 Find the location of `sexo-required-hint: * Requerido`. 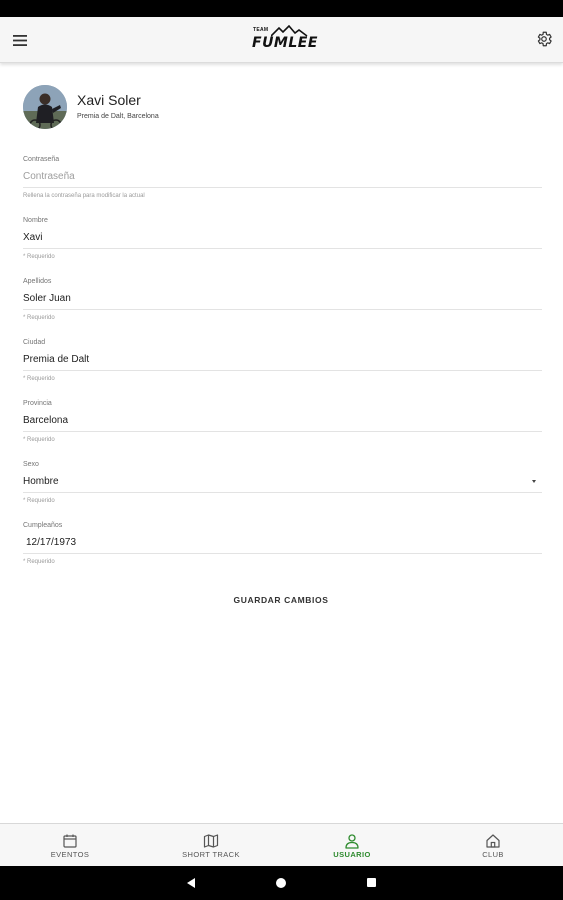

sexo-required-hint: * Requerido is located at coordinates (39, 501).